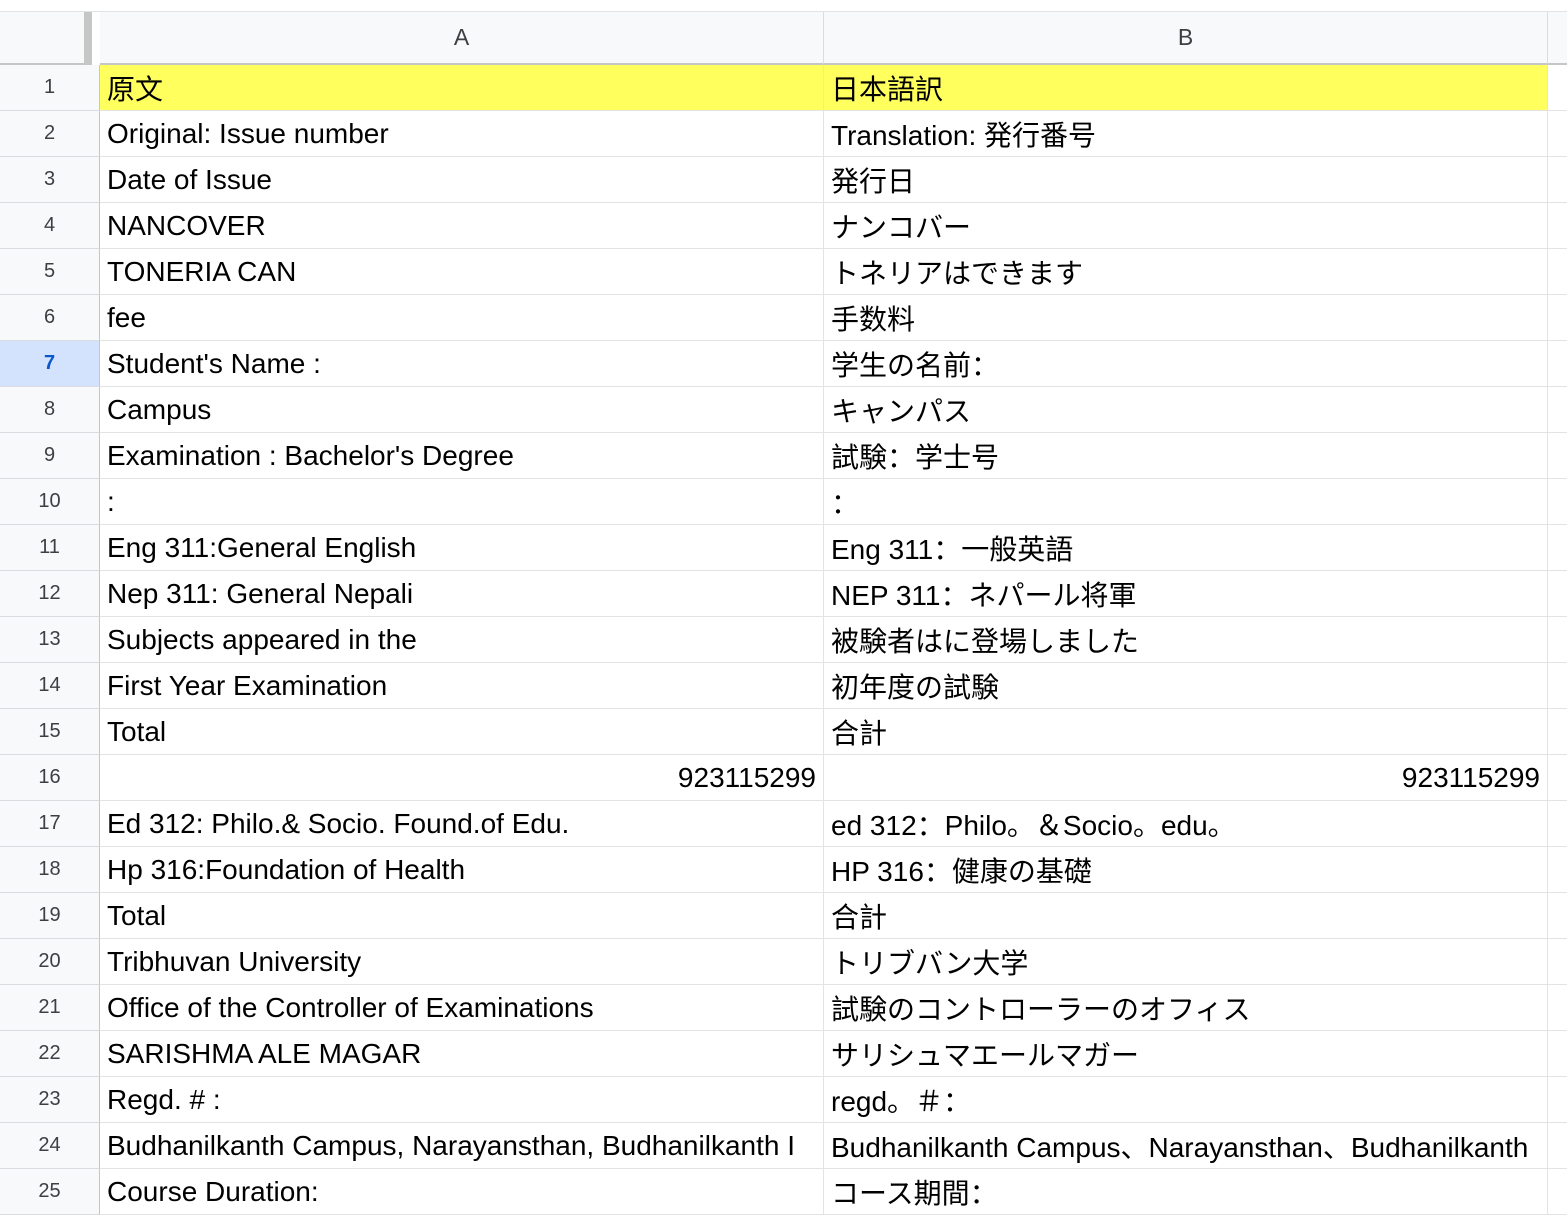 This screenshot has height=1218, width=1567. What do you see at coordinates (1557, 962) in the screenshot?
I see `cell-c20` at bounding box center [1557, 962].